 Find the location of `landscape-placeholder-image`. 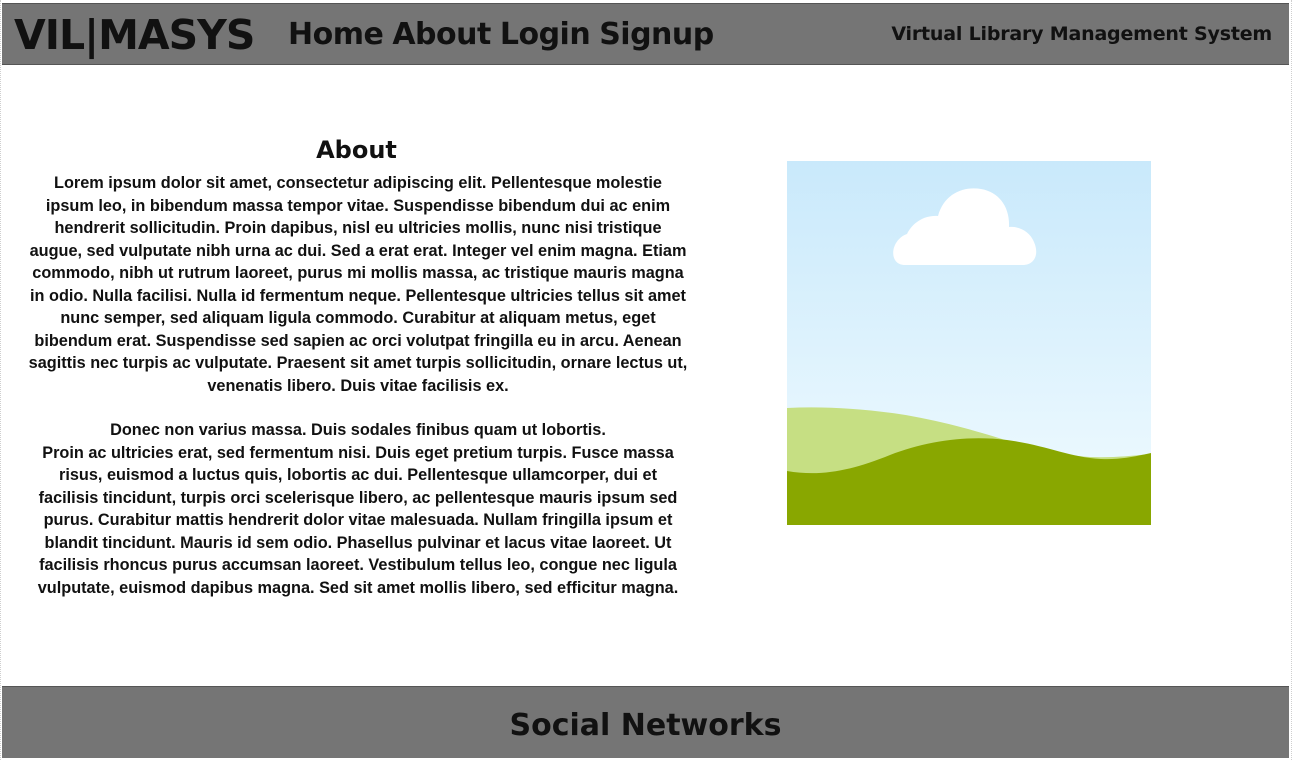

landscape-placeholder-image is located at coordinates (969, 343).